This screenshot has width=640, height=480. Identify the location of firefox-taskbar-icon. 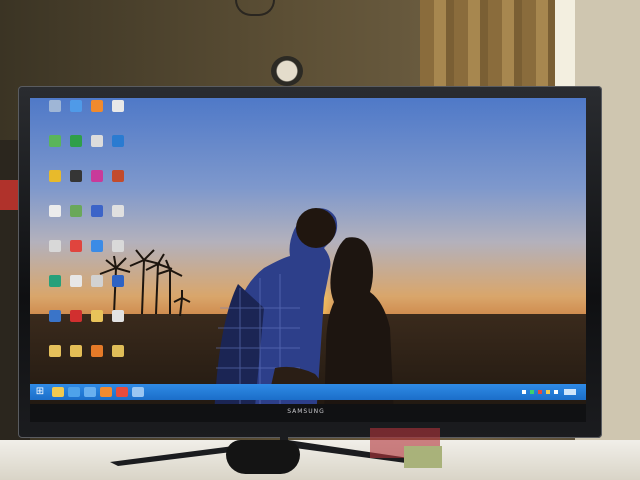
(106, 392).